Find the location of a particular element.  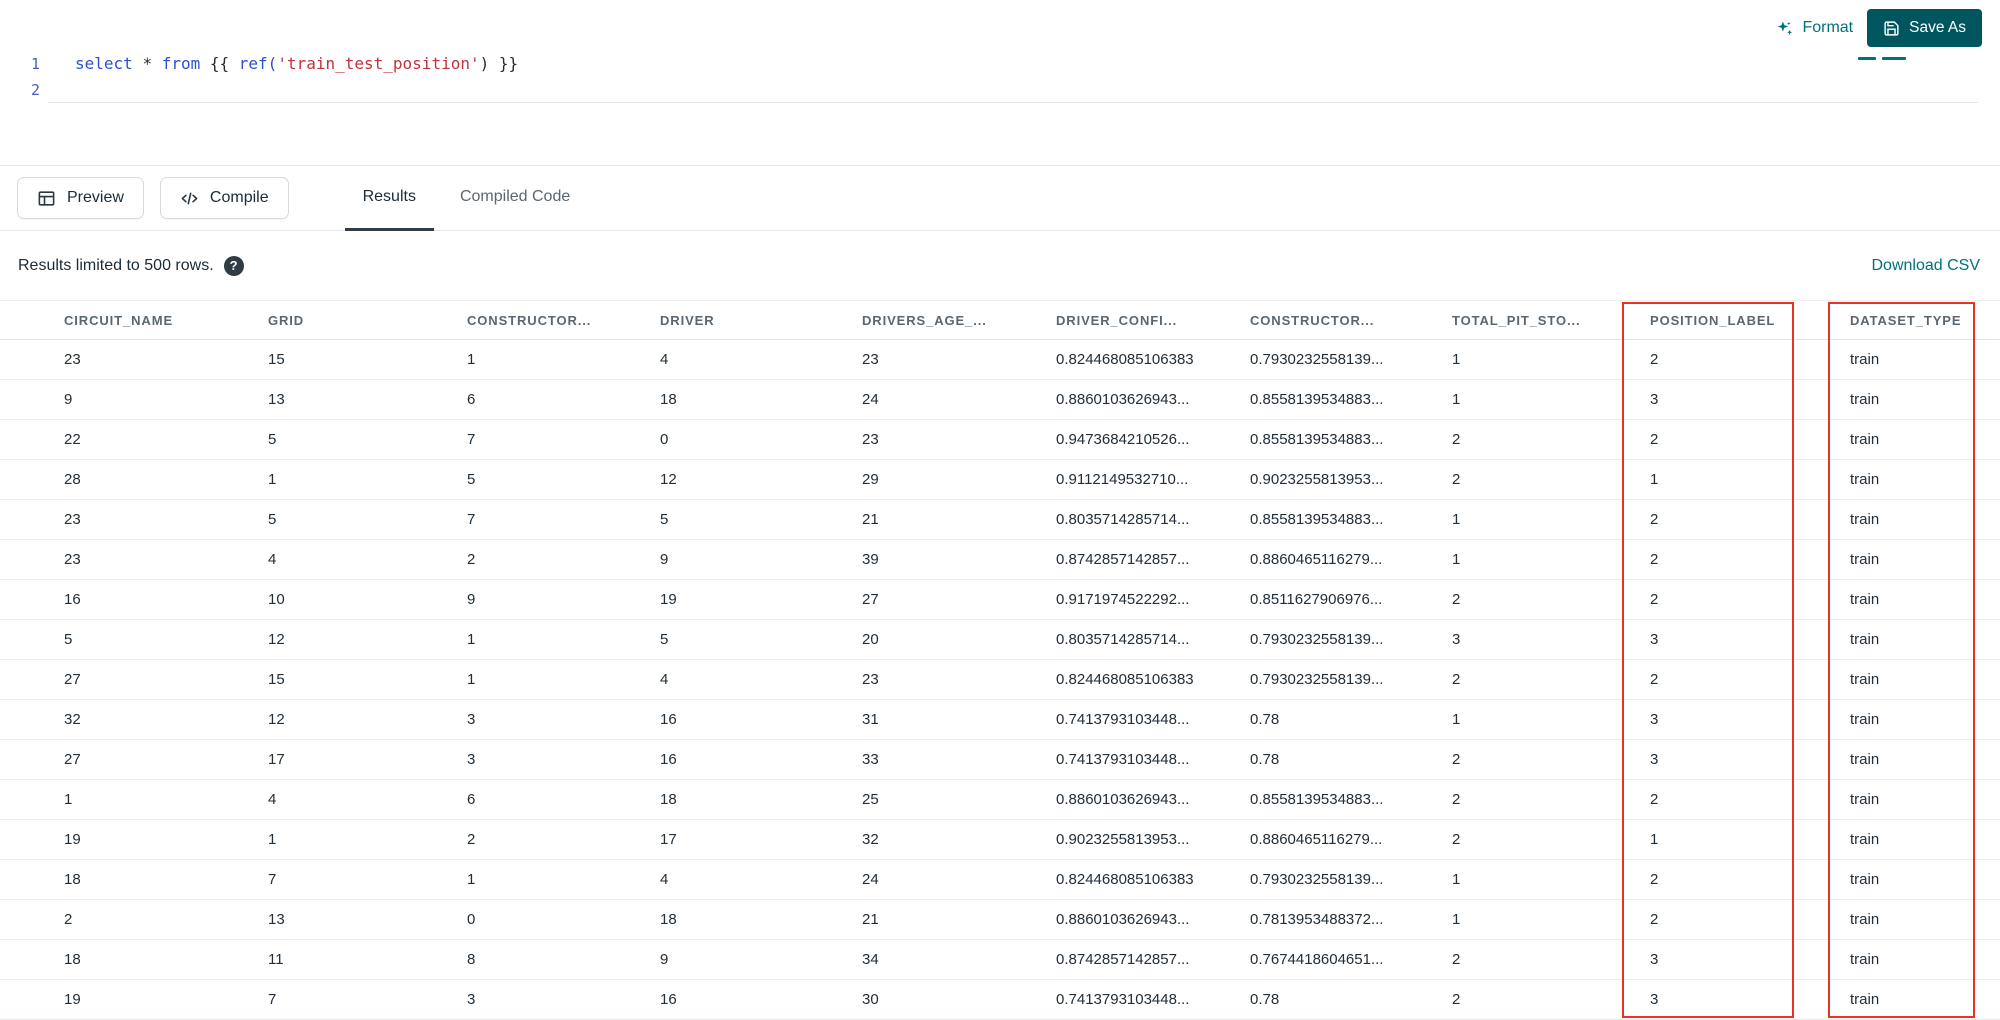

table-cell: 27 is located at coordinates (870, 599).